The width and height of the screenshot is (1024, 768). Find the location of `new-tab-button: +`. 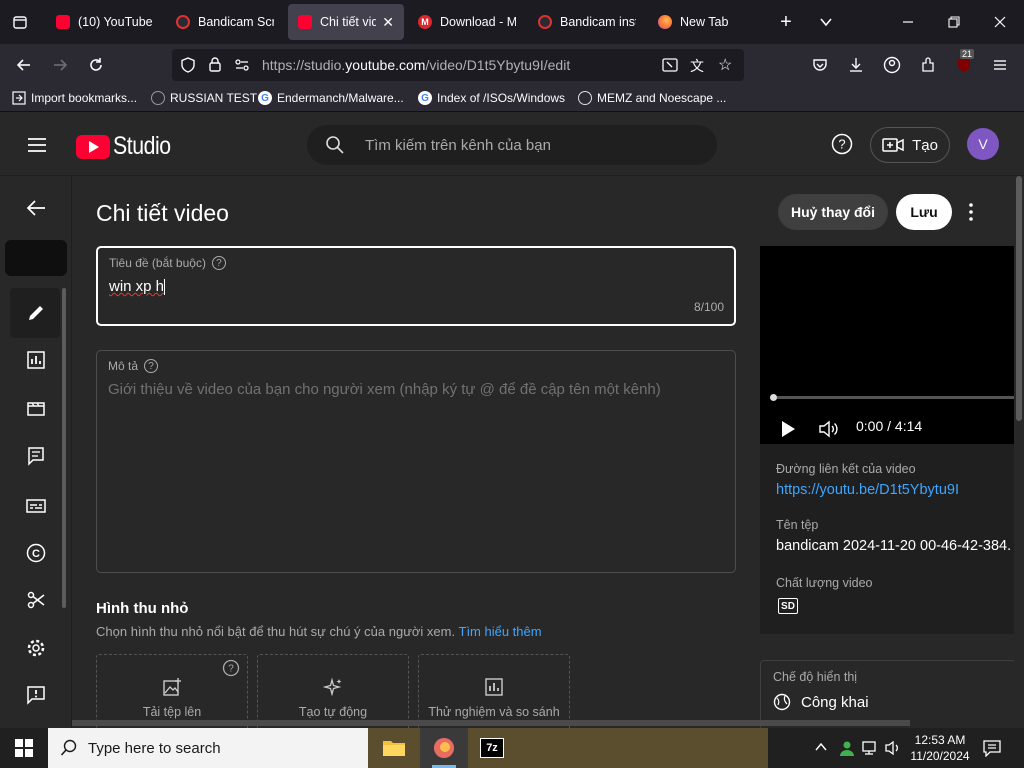

new-tab-button: + is located at coordinates (786, 22).